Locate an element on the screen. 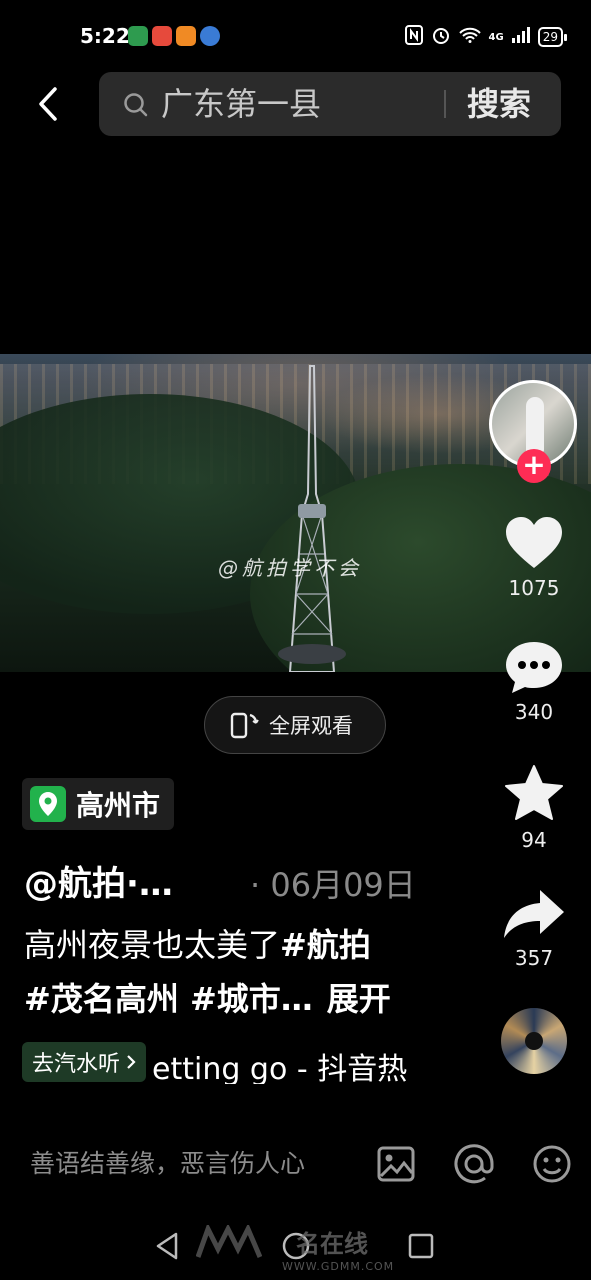  alarm-icon is located at coordinates (441, 37).